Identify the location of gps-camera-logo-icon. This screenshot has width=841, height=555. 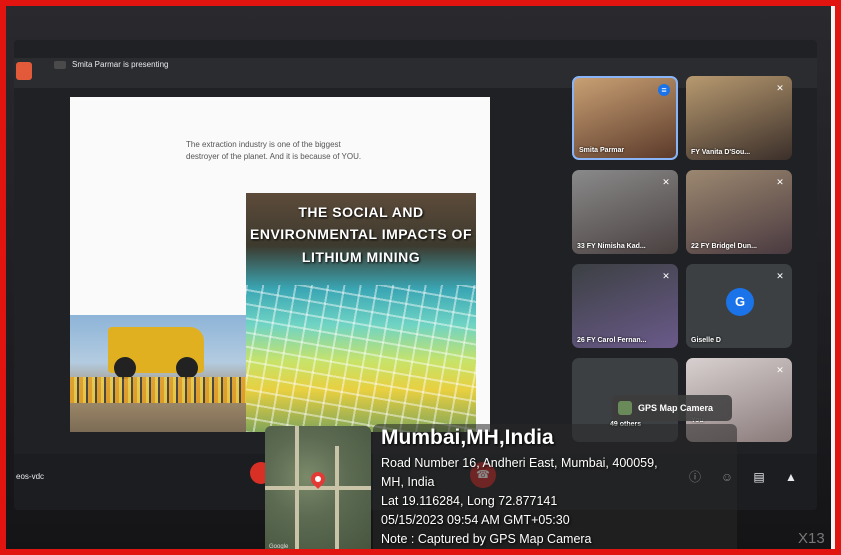
(625, 408).